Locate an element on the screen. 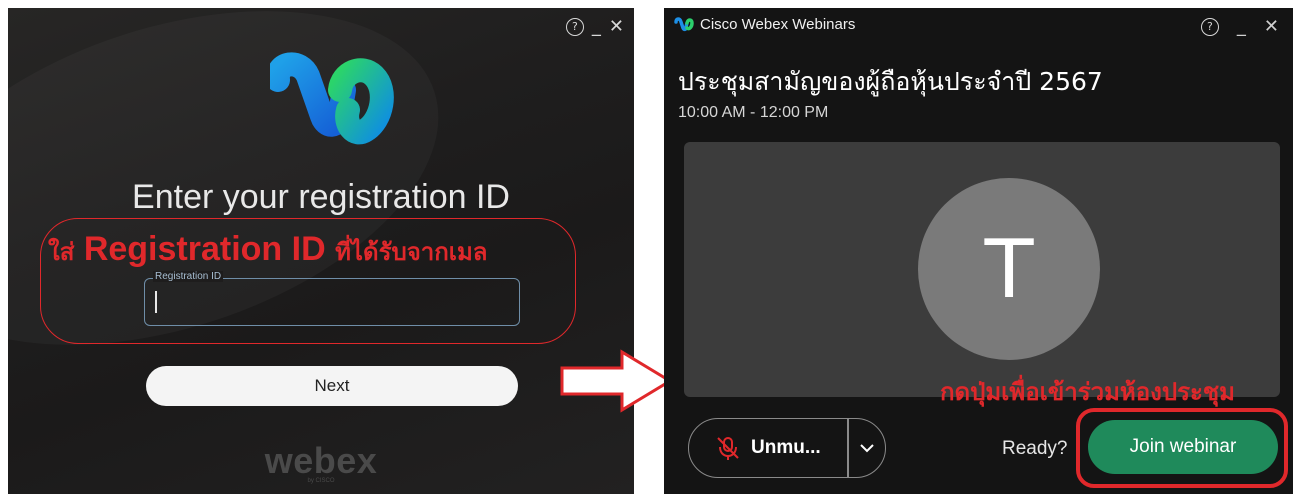 This screenshot has width=1296, height=494. mic-muted-icon is located at coordinates (728, 448).